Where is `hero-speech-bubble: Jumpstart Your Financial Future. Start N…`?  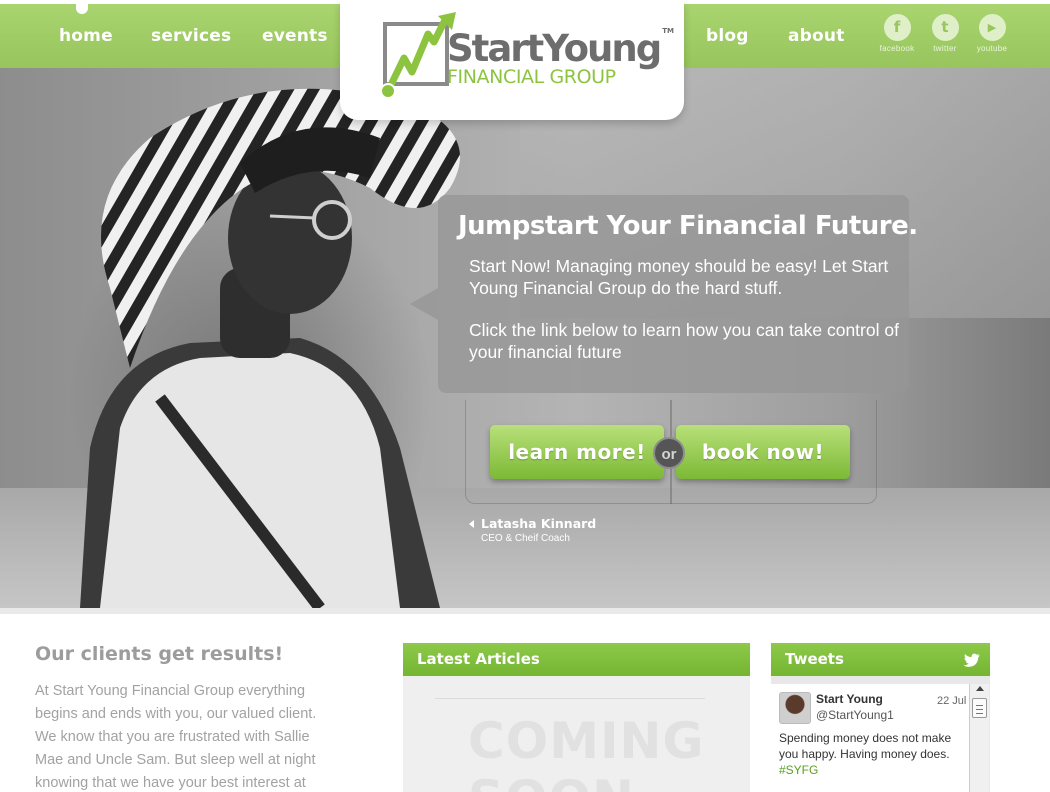 hero-speech-bubble: Jumpstart Your Financial Future. Start N… is located at coordinates (678, 294).